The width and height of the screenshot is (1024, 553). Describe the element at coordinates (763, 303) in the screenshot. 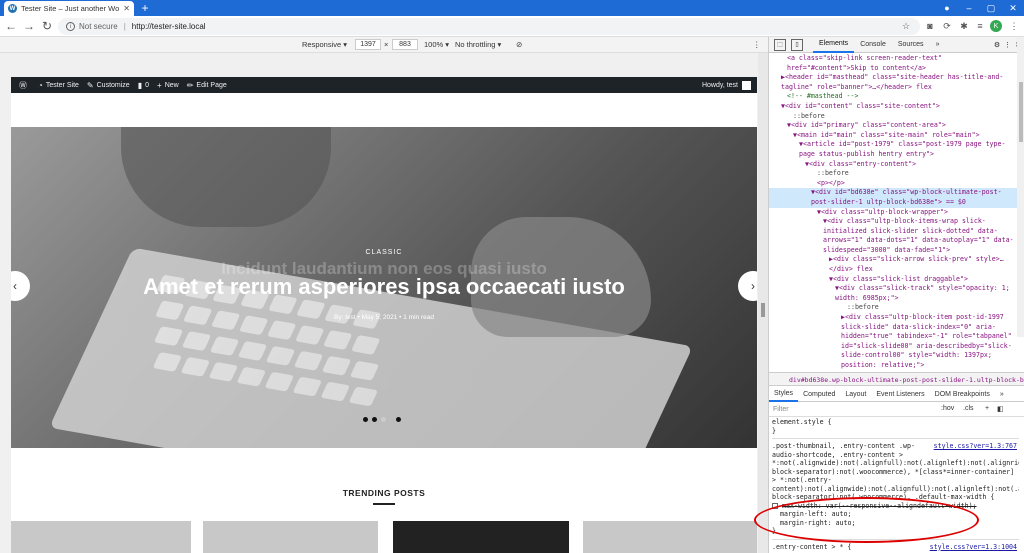

I see `viewport-resize-handle` at that location.